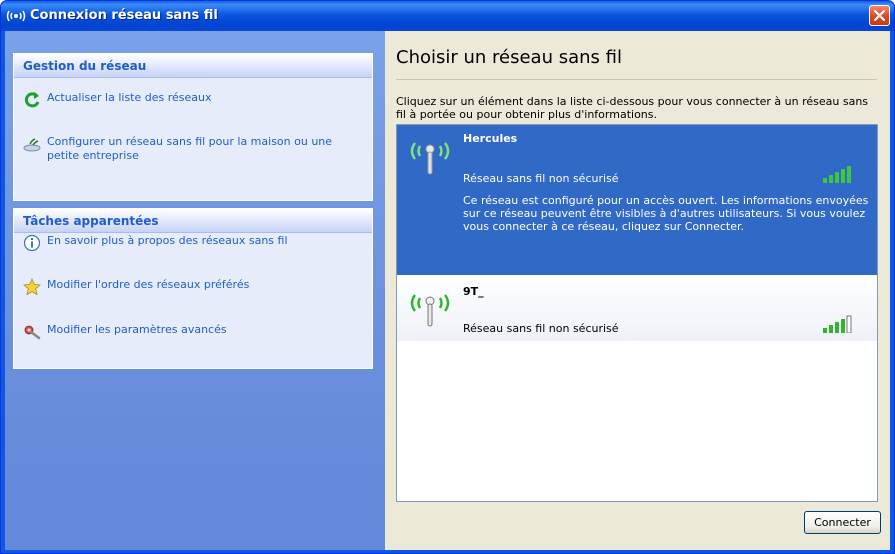 The image size is (895, 554). I want to click on page-title: Choisir un réseau sans fil, so click(509, 57).